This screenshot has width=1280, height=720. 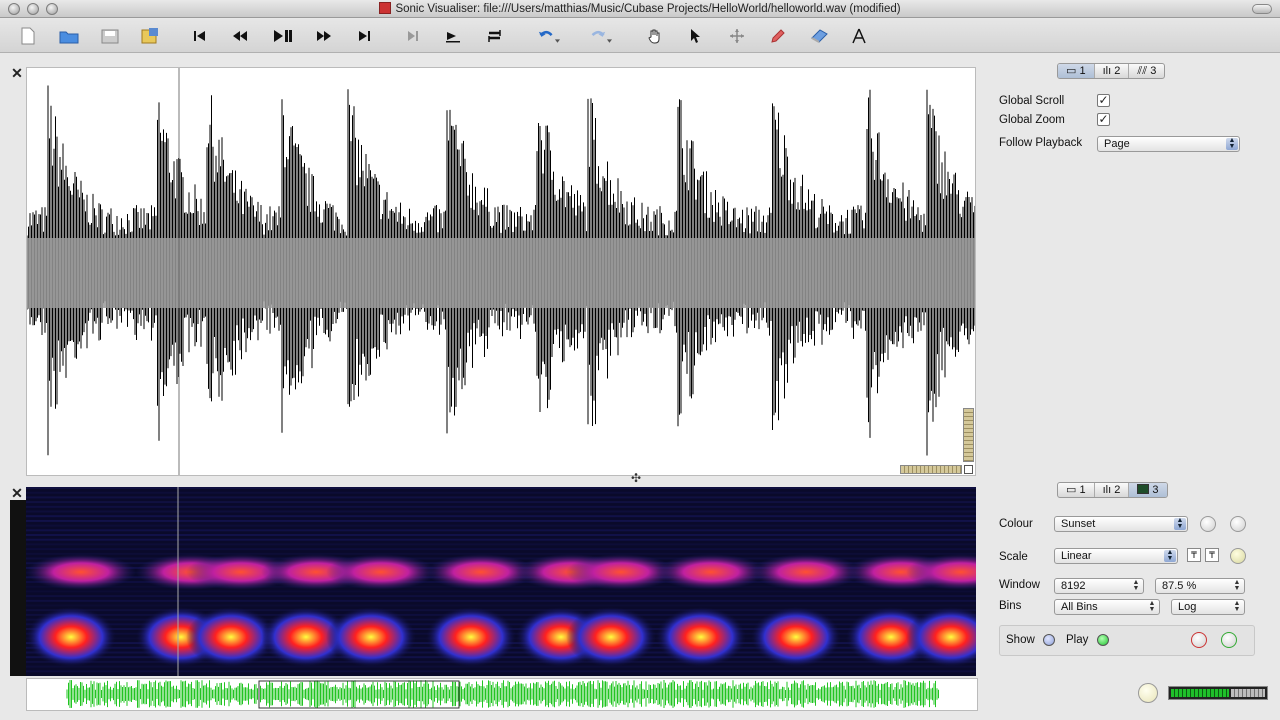 What do you see at coordinates (1200, 586) in the screenshot?
I see `window-overlap-select: 87.5 % ▲ ▼` at bounding box center [1200, 586].